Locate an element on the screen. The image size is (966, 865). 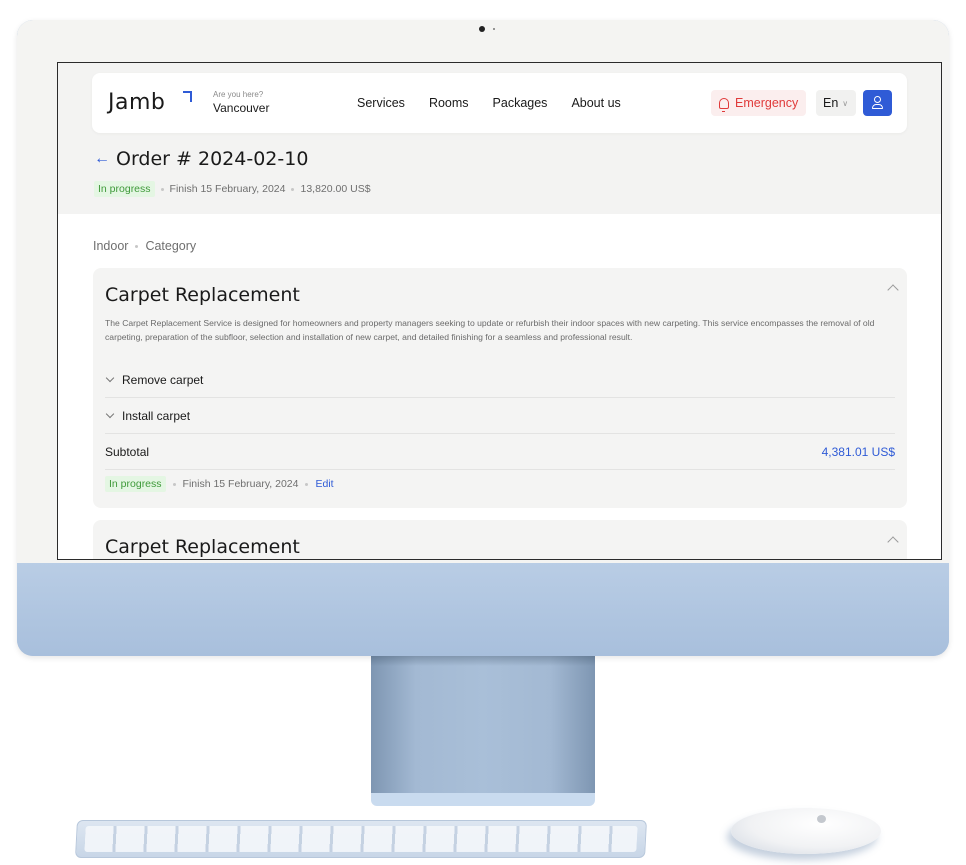
subtotal-row: Subtotal 4,381.01 US$ is located at coordinates (500, 452).